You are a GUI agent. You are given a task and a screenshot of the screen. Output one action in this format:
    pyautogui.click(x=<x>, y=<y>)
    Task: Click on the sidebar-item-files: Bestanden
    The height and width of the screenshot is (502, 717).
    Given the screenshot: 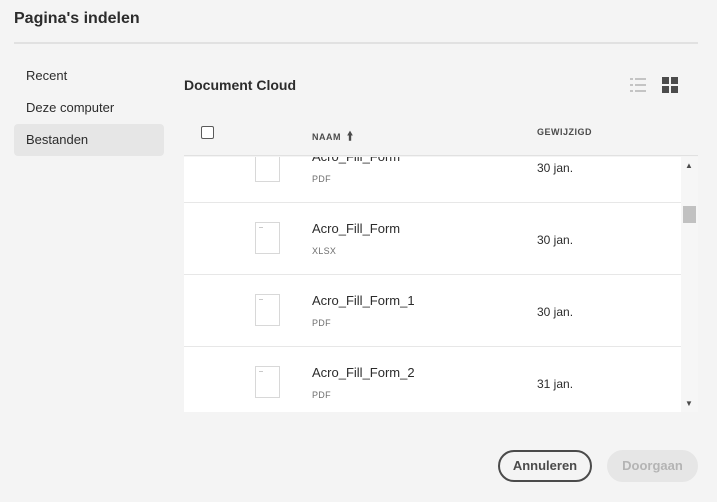 What is the action you would take?
    pyautogui.click(x=89, y=140)
    